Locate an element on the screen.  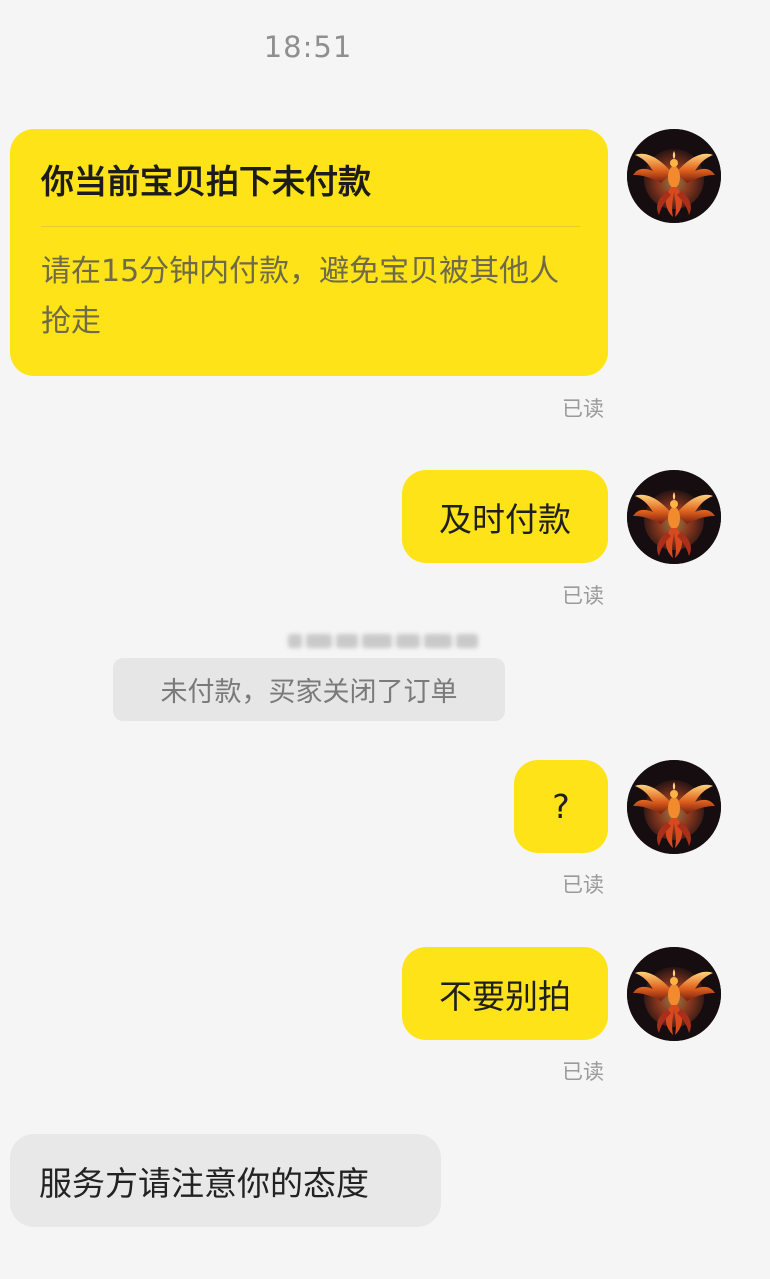
order-card-body: 请在15分钟内付款，避免宝贝被其他人抢走 is located at coordinates (300, 296).